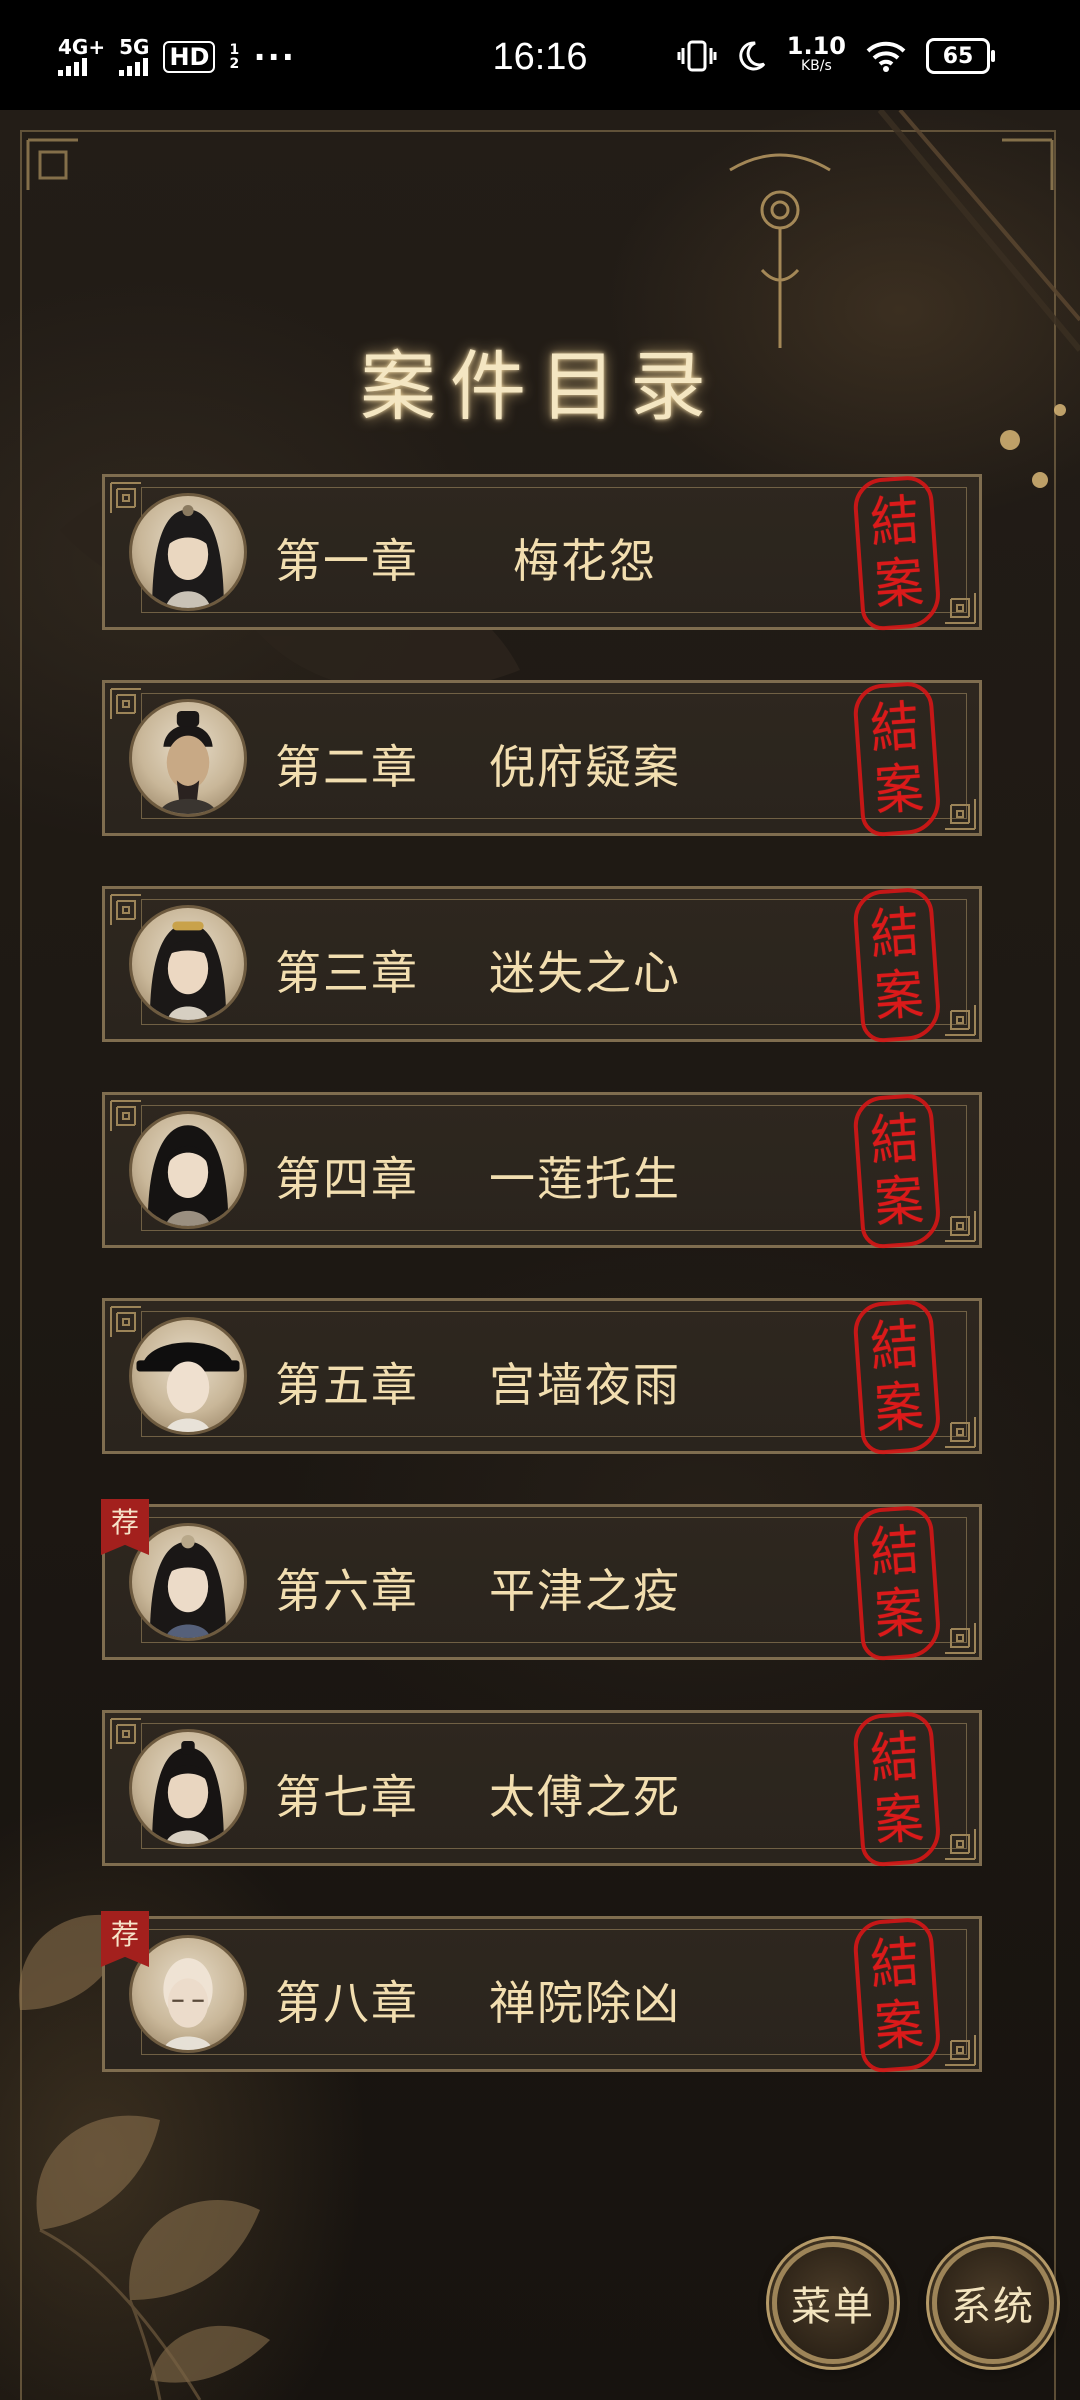  What do you see at coordinates (585, 973) in the screenshot?
I see `chapter-title: 迷失之心` at bounding box center [585, 973].